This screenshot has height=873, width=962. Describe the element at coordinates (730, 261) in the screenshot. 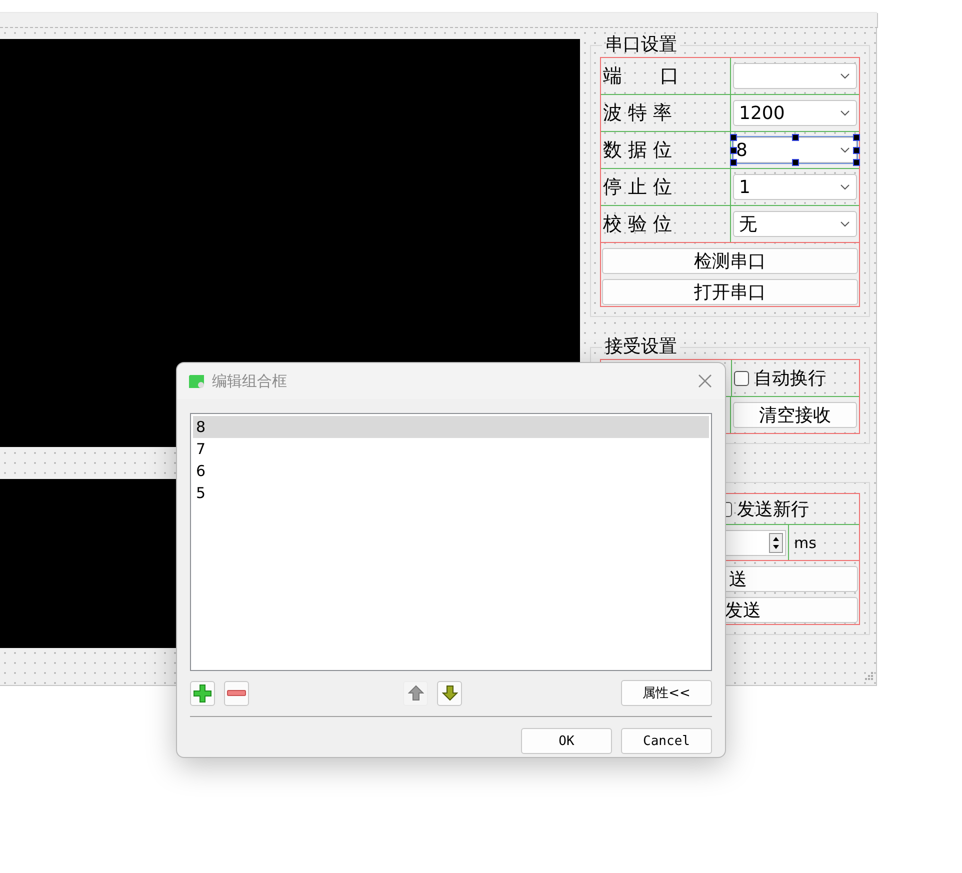

I see `push-button: 检测串口` at that location.